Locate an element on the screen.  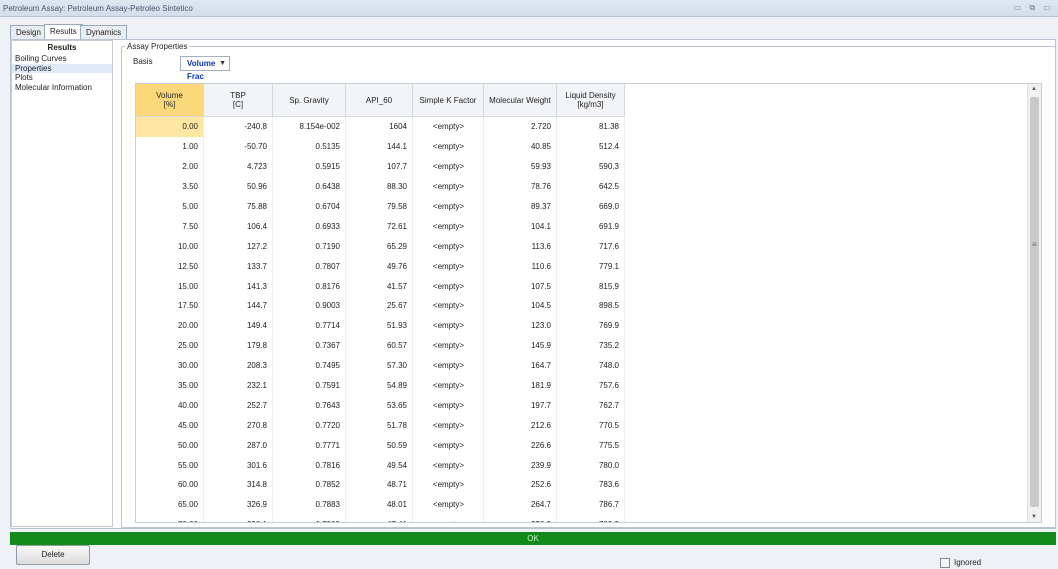
table-cell: 179.8 is located at coordinates (238, 345).